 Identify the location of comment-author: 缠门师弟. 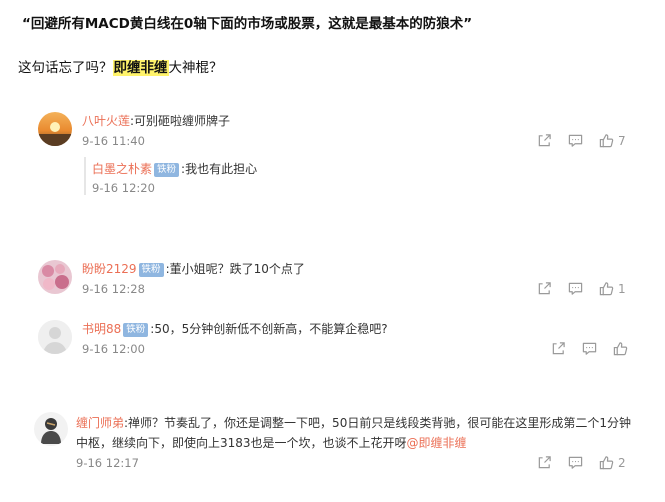
(100, 423).